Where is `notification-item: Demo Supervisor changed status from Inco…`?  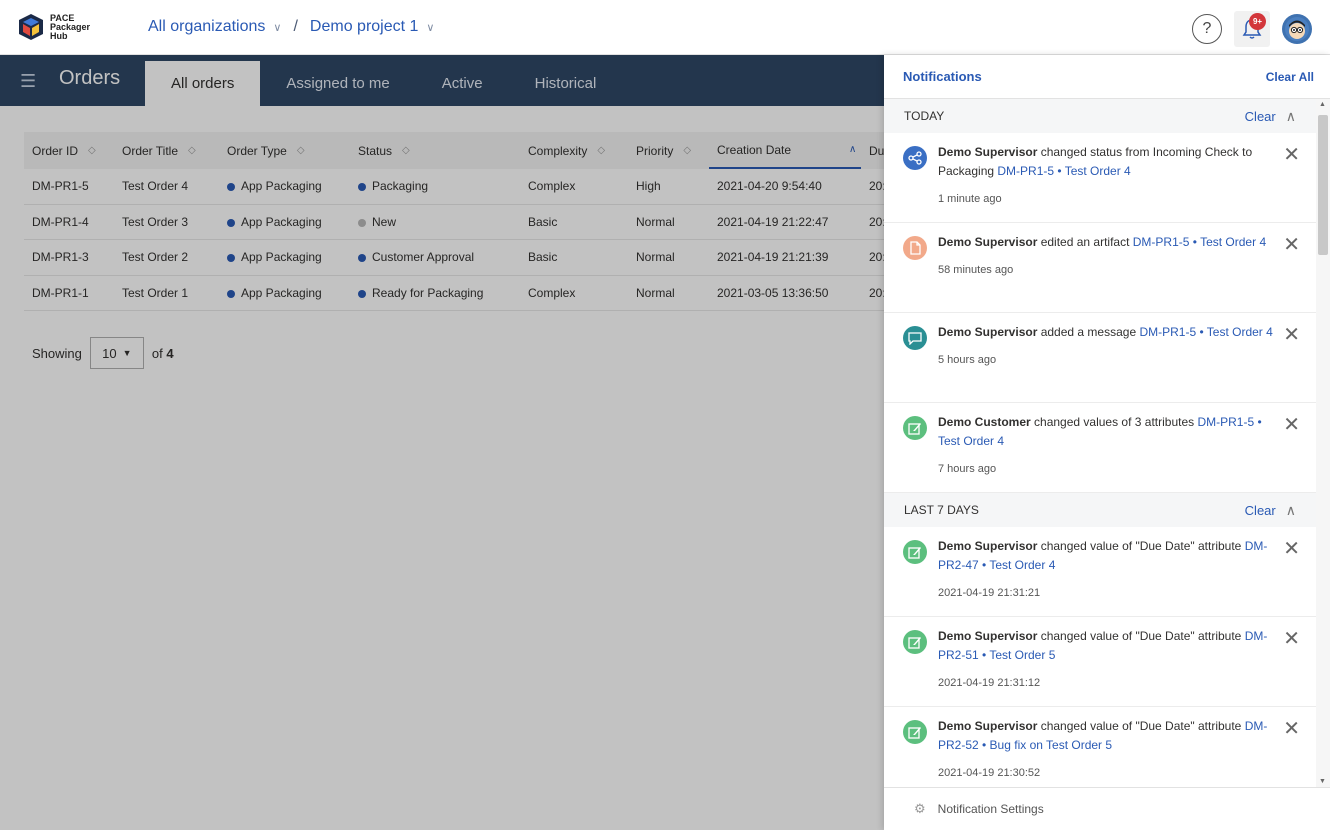 notification-item: Demo Supervisor changed status from Inco… is located at coordinates (1100, 178).